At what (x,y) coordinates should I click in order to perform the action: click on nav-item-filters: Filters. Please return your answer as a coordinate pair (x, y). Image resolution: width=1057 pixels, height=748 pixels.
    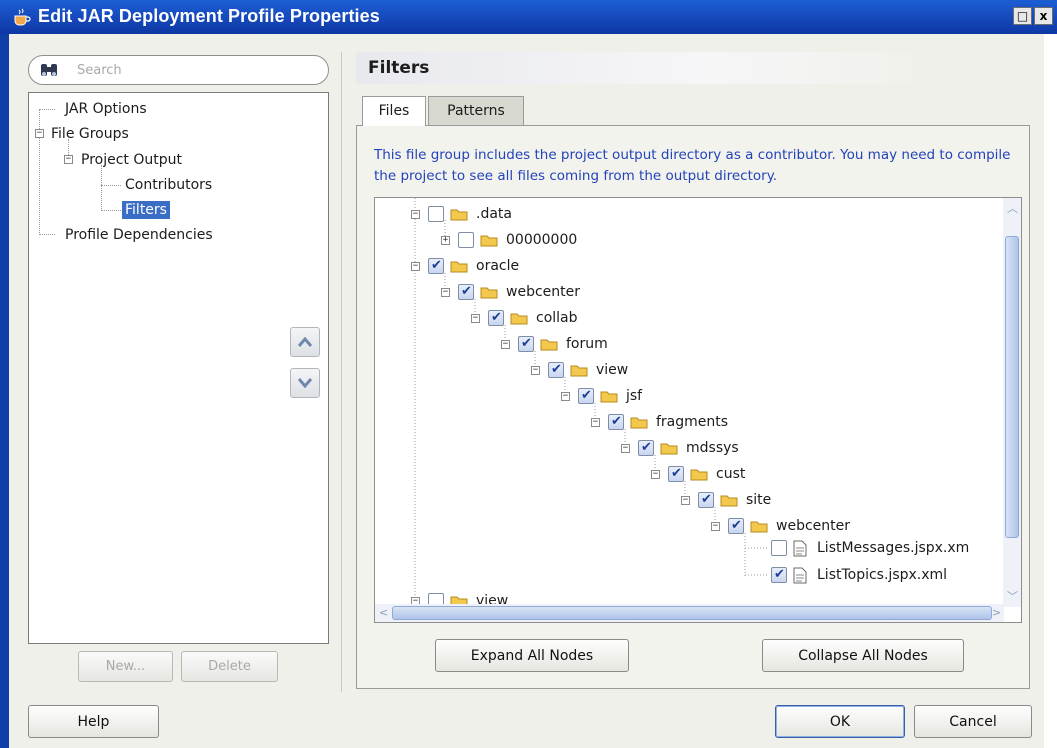
    Looking at the image, I should click on (146, 210).